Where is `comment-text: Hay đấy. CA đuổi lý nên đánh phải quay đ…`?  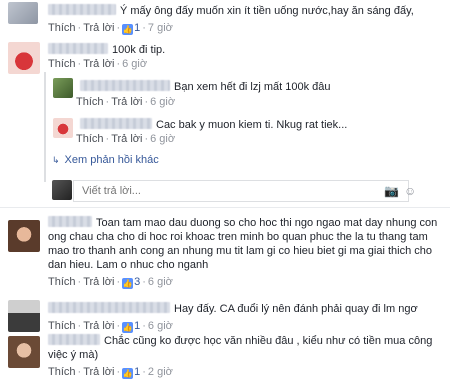
comment-text: Hay đấy. CA đuổi lý nên đánh phải quay đ… is located at coordinates (296, 309).